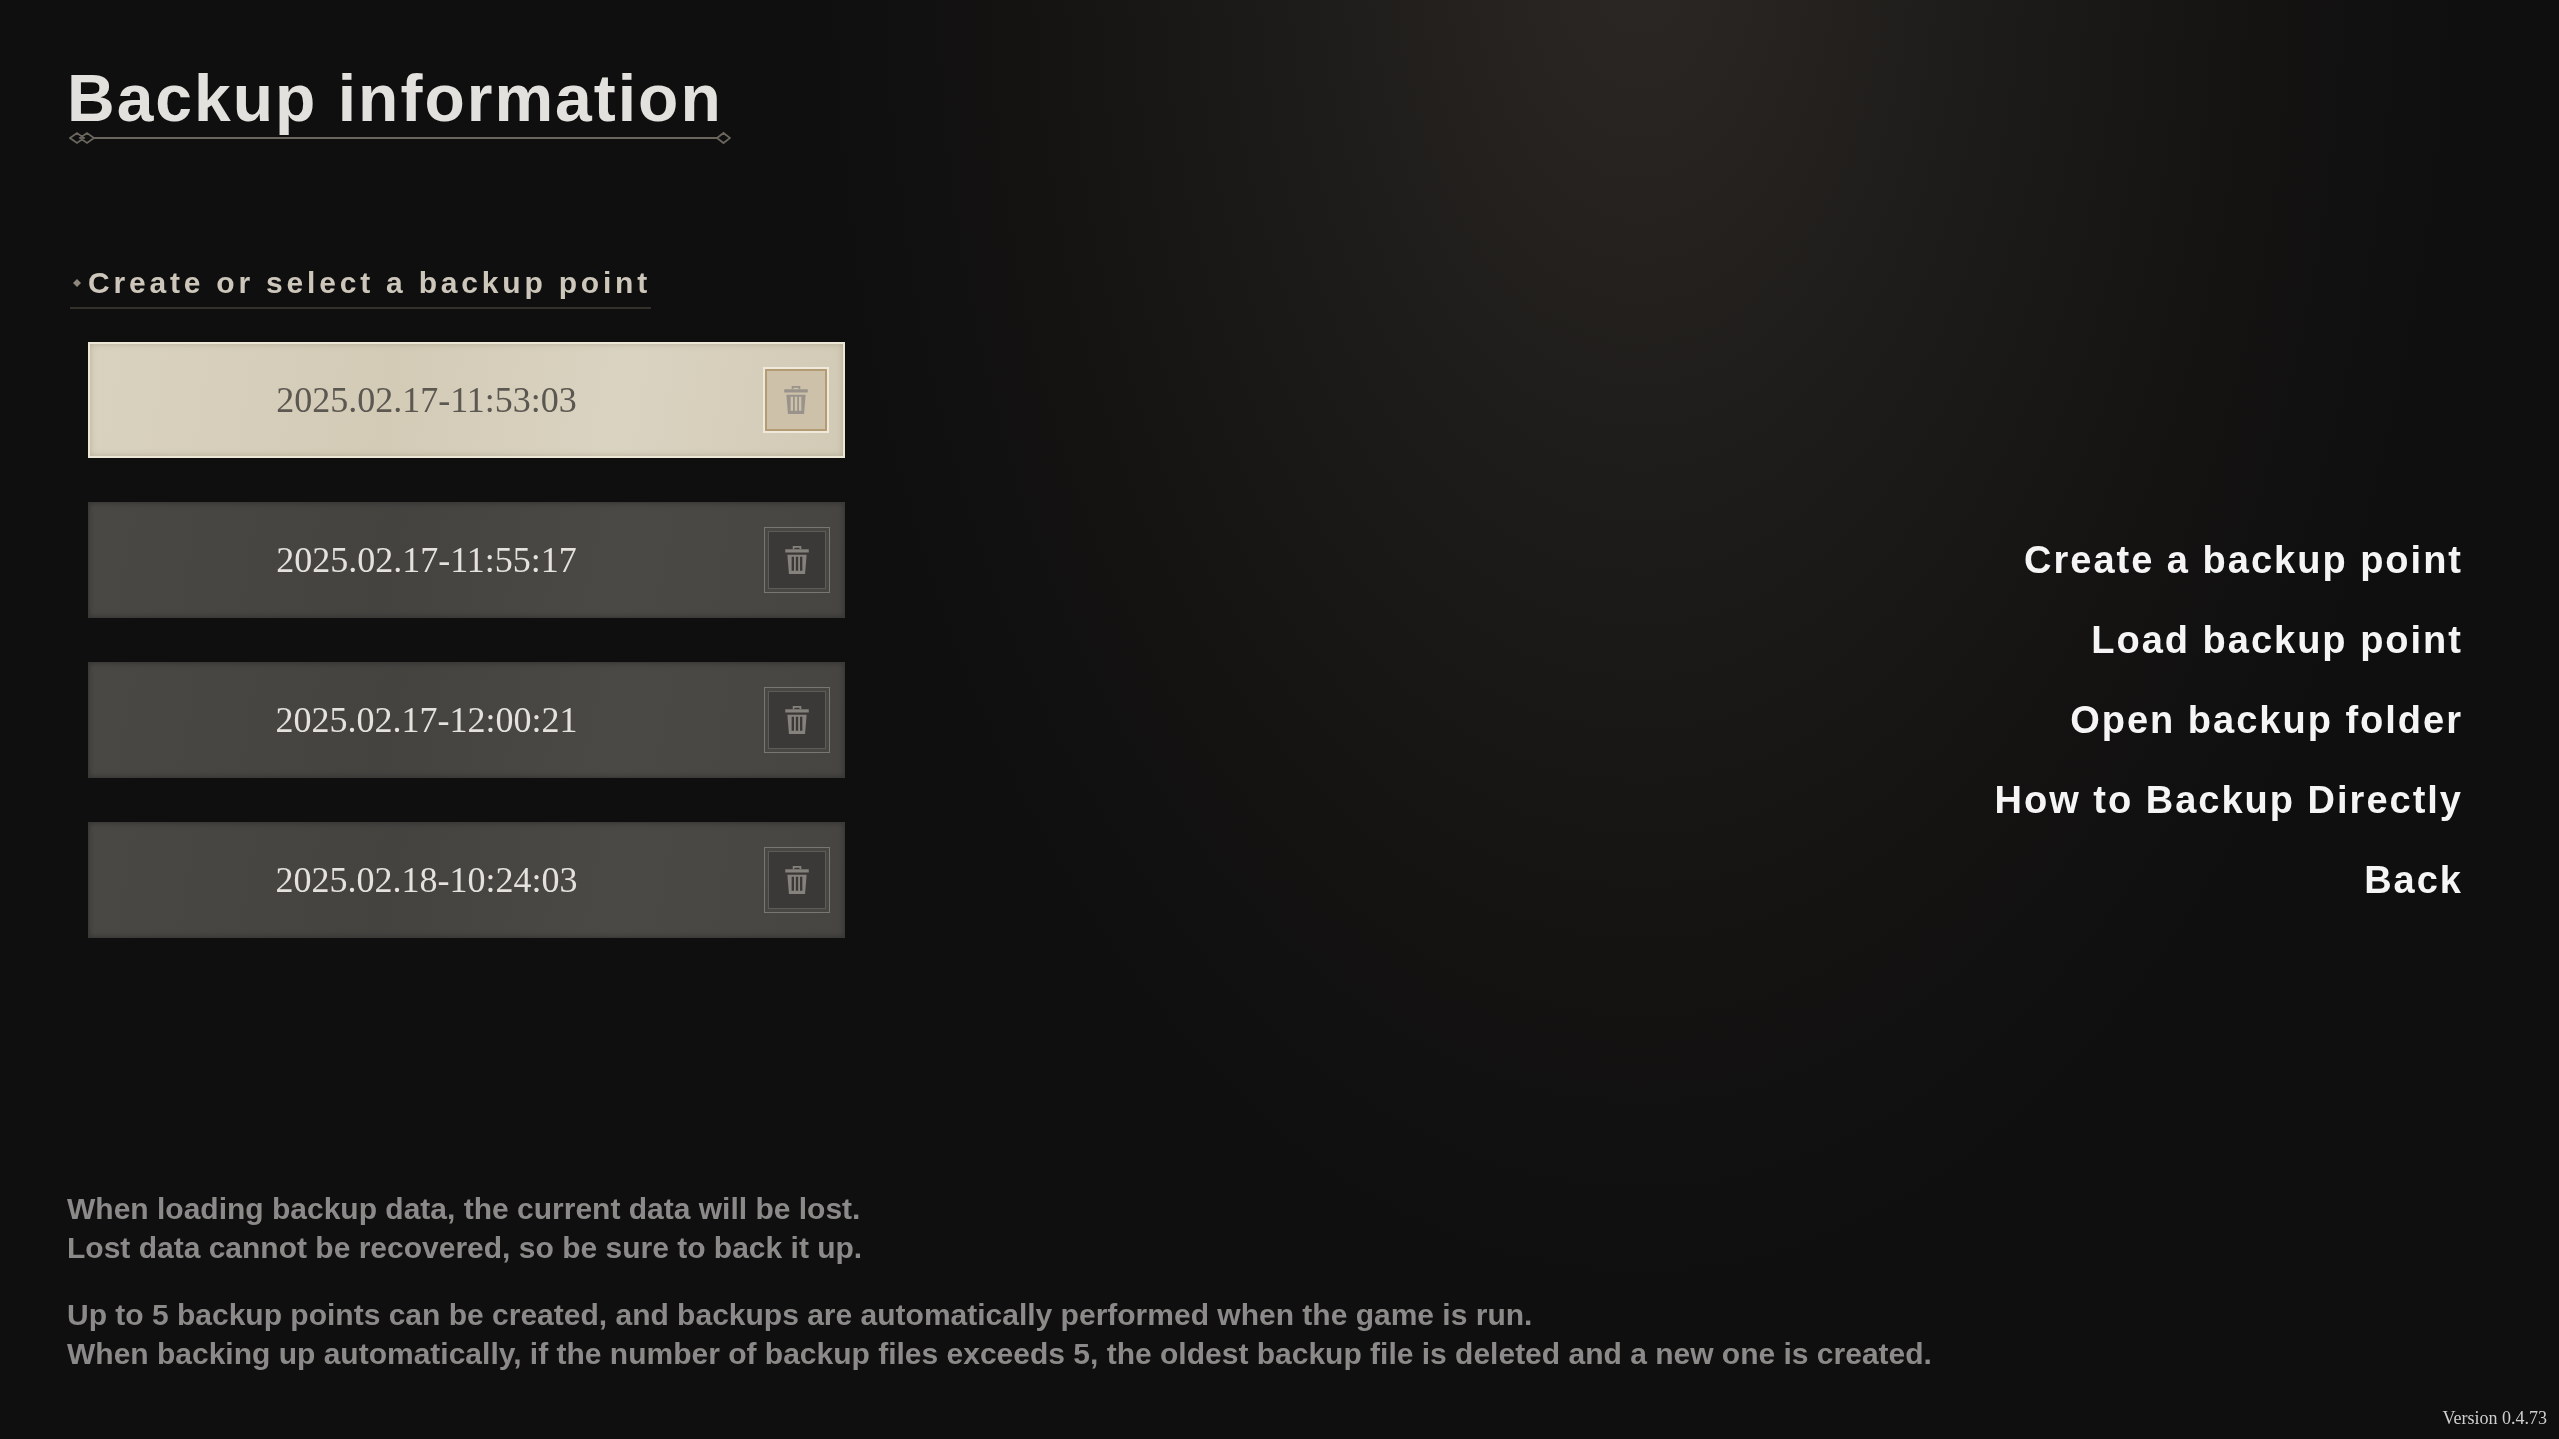  I want to click on backup-point-item: 2025.02.17-11:55:17, so click(466, 560).